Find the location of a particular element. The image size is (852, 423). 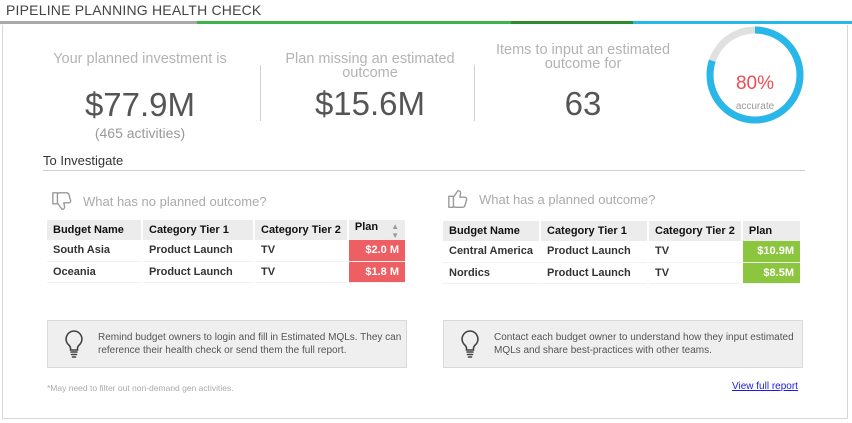

stat-label-line1: Plan missing an estimated is located at coordinates (370, 59).